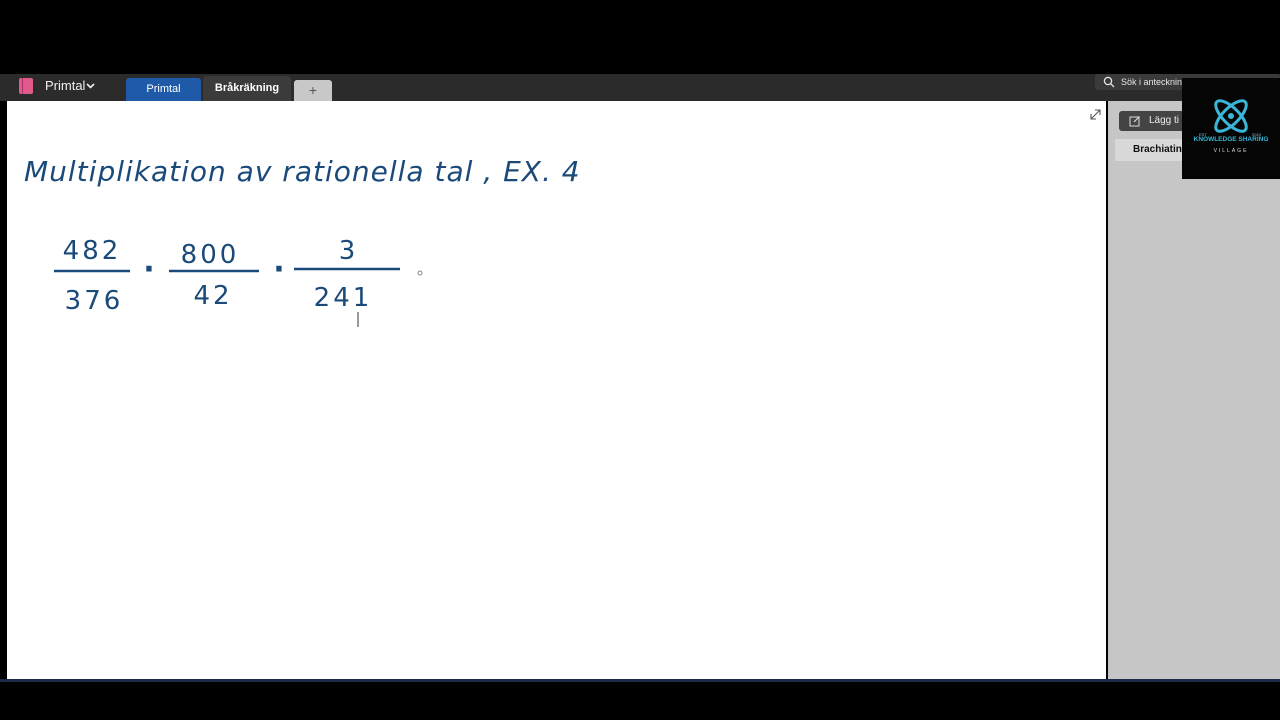  Describe the element at coordinates (1231, 151) in the screenshot. I see `logo-subtitle: VILLAGE` at that location.